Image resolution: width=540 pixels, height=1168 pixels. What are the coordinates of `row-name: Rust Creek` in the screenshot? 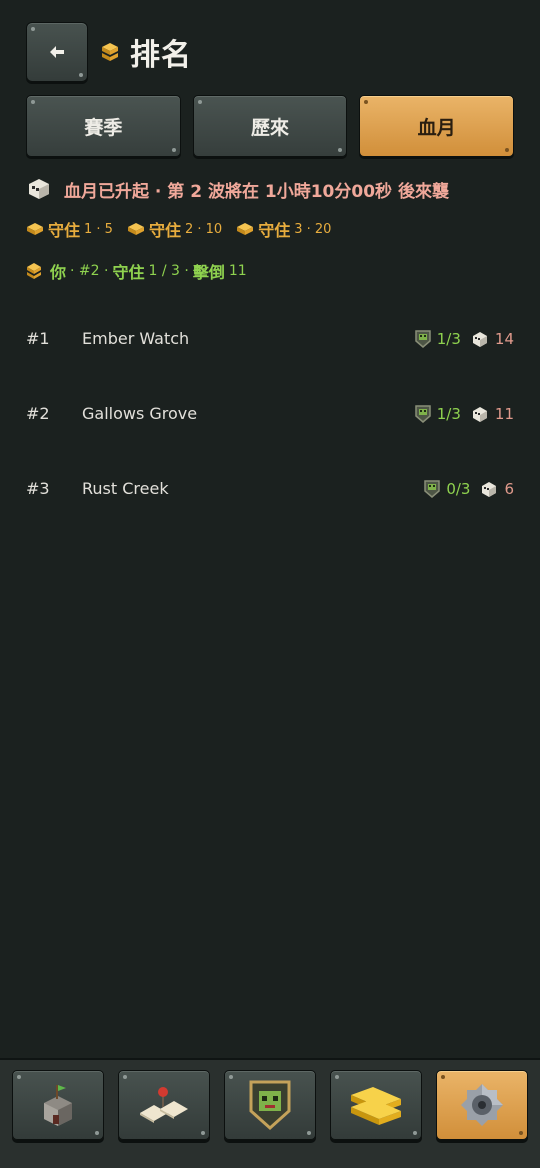 It's located at (125, 488).